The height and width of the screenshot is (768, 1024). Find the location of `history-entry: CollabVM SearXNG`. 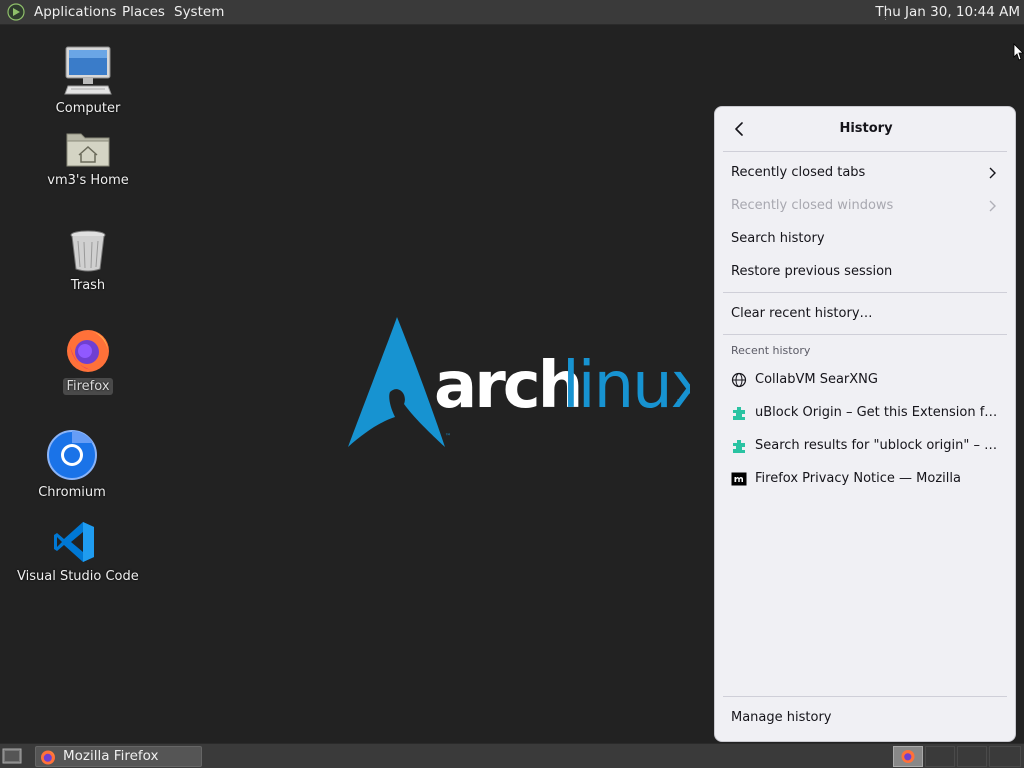

history-entry: CollabVM SearXNG is located at coordinates (865, 380).